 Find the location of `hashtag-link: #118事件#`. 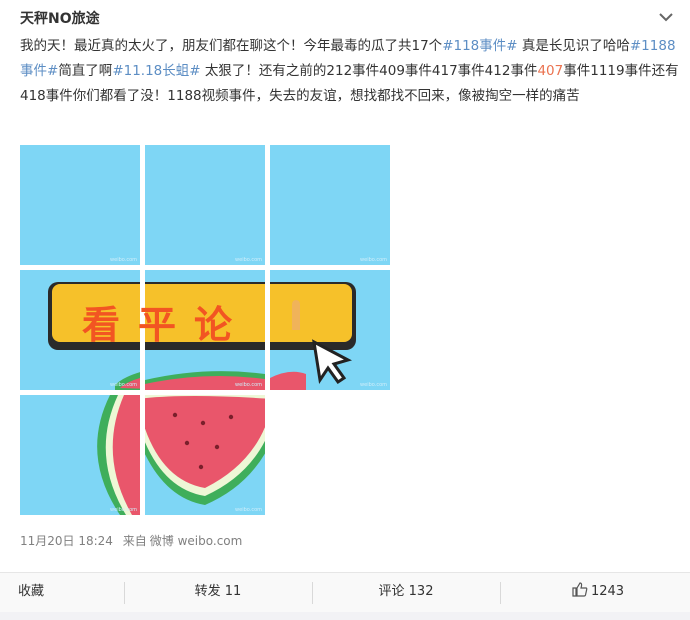

hashtag-link: #118事件# is located at coordinates (479, 46).